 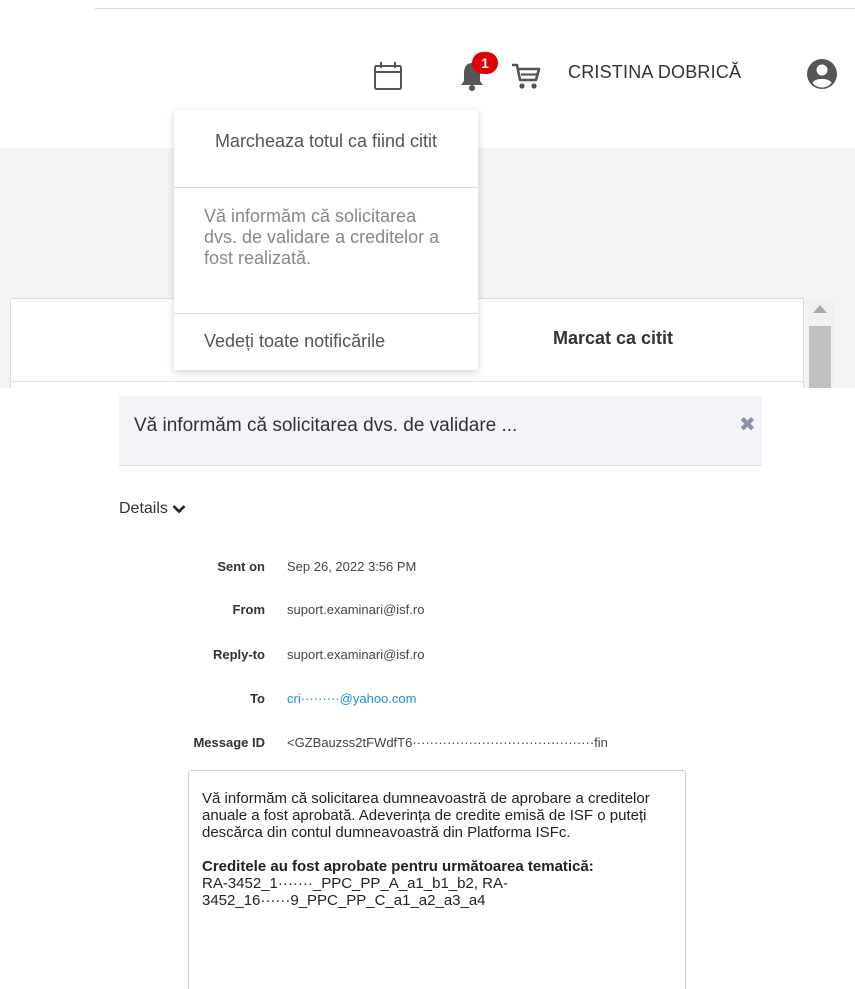 What do you see at coordinates (239, 654) in the screenshot?
I see `reply-to-label: Reply-to` at bounding box center [239, 654].